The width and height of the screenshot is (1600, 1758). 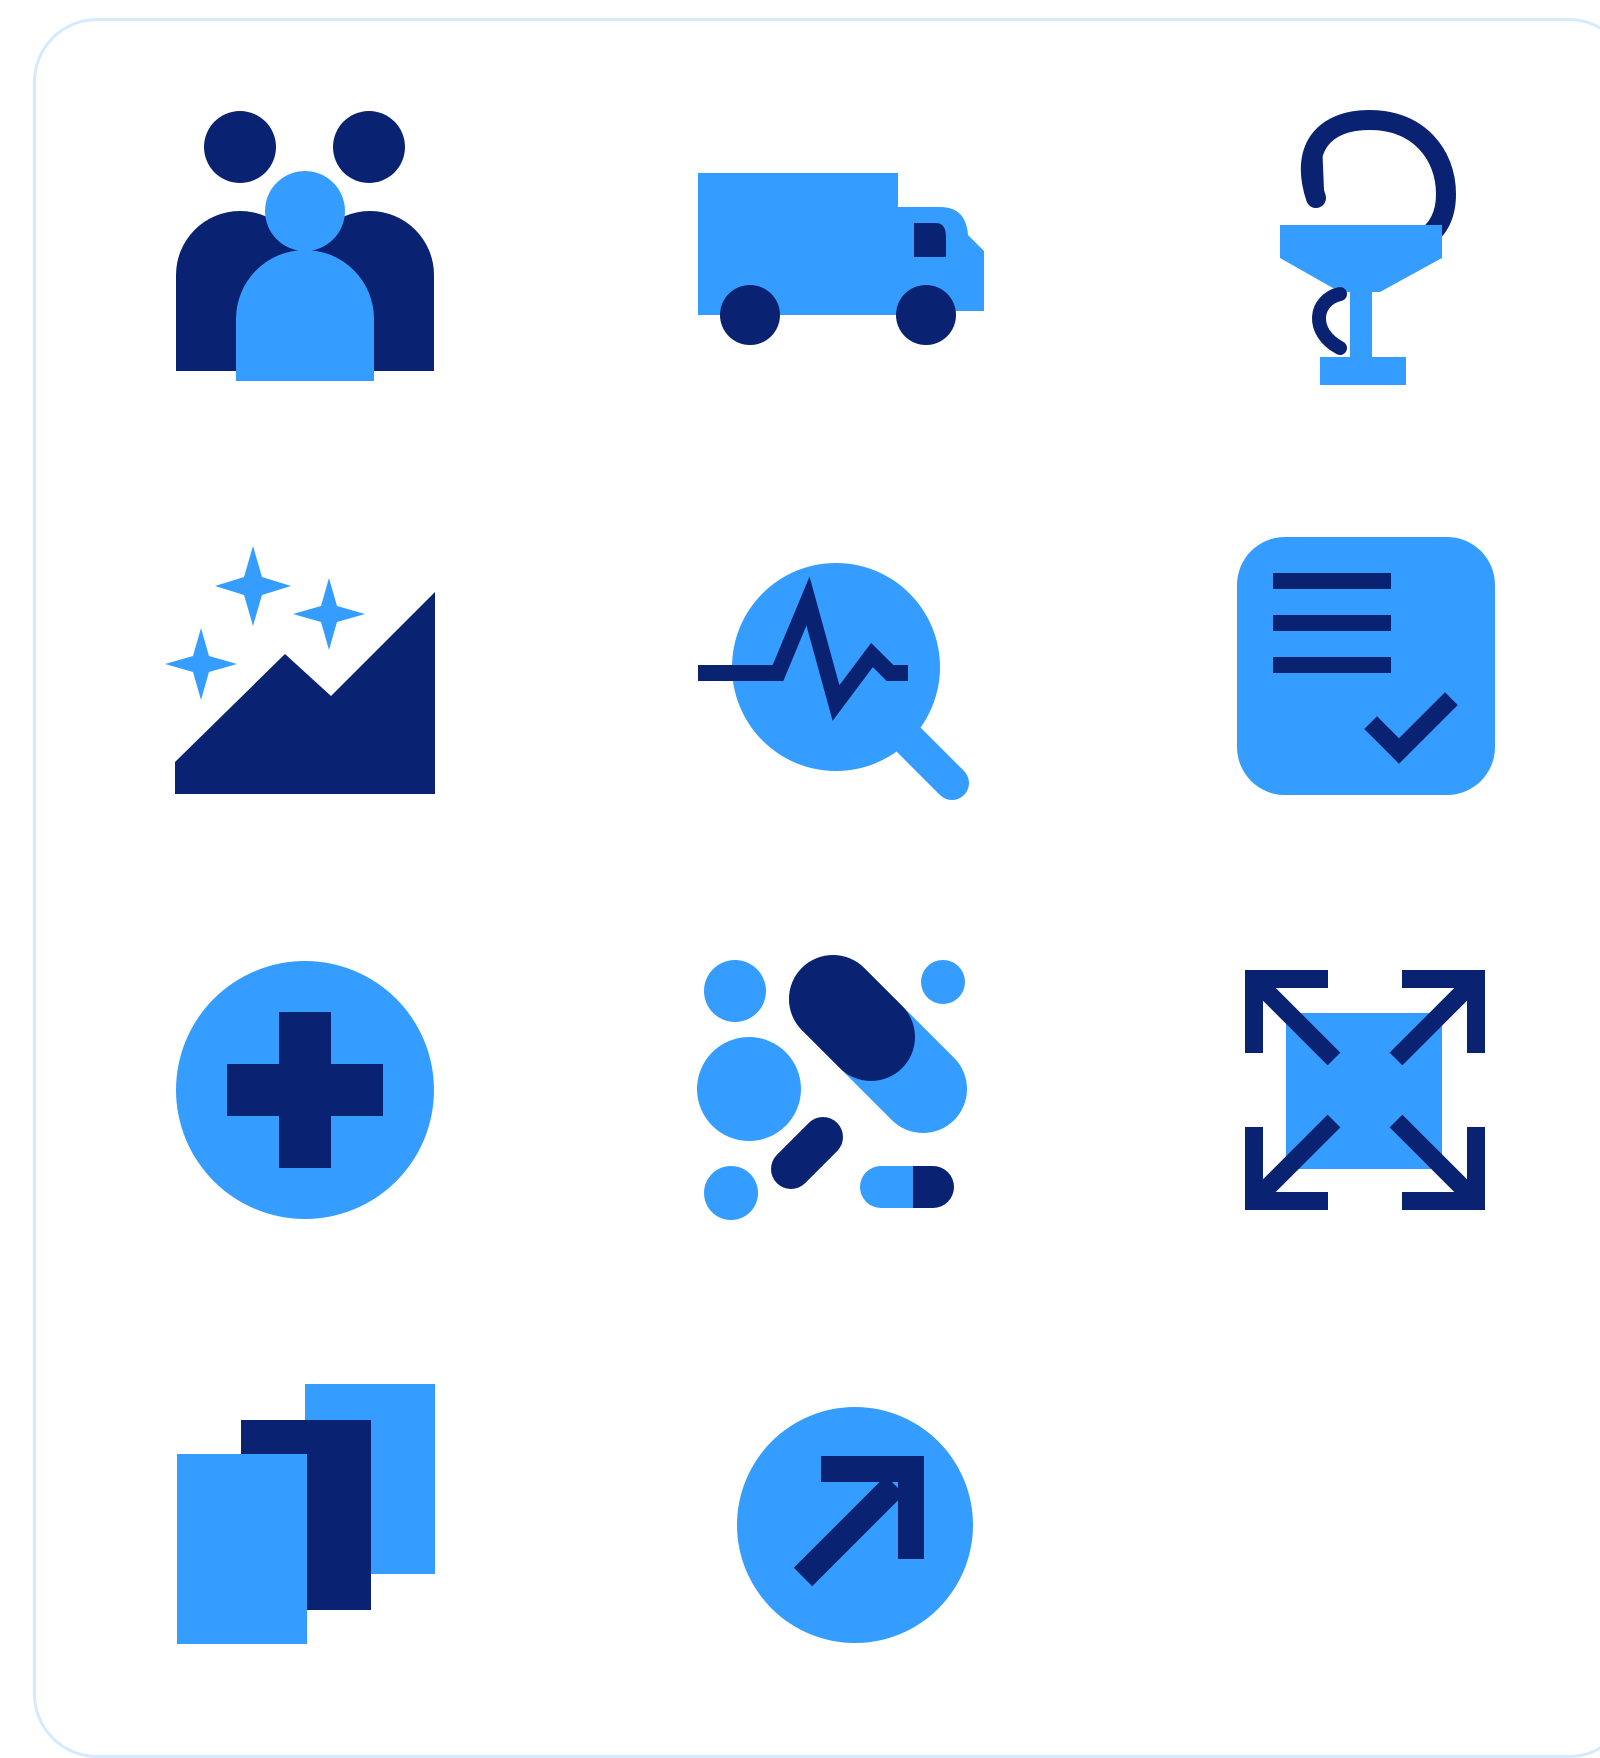 What do you see at coordinates (300, 670) in the screenshot?
I see `sparkle-mountain-icon` at bounding box center [300, 670].